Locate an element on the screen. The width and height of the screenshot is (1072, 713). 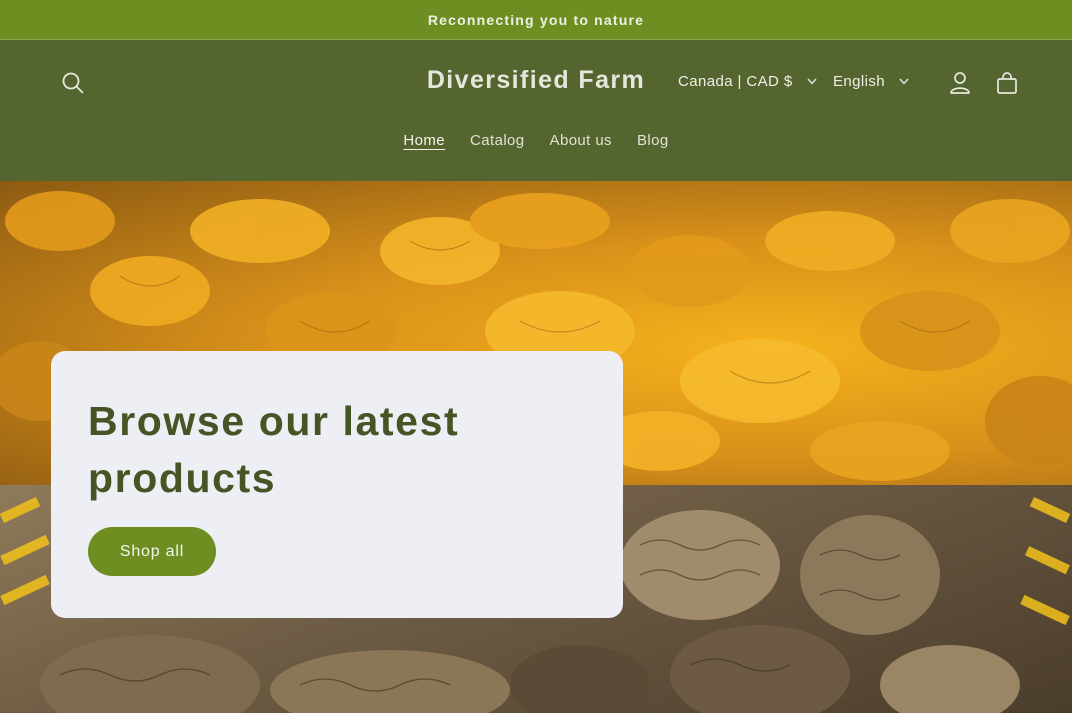
hero-heading: Browse our latest products is located at coordinates (274, 449).